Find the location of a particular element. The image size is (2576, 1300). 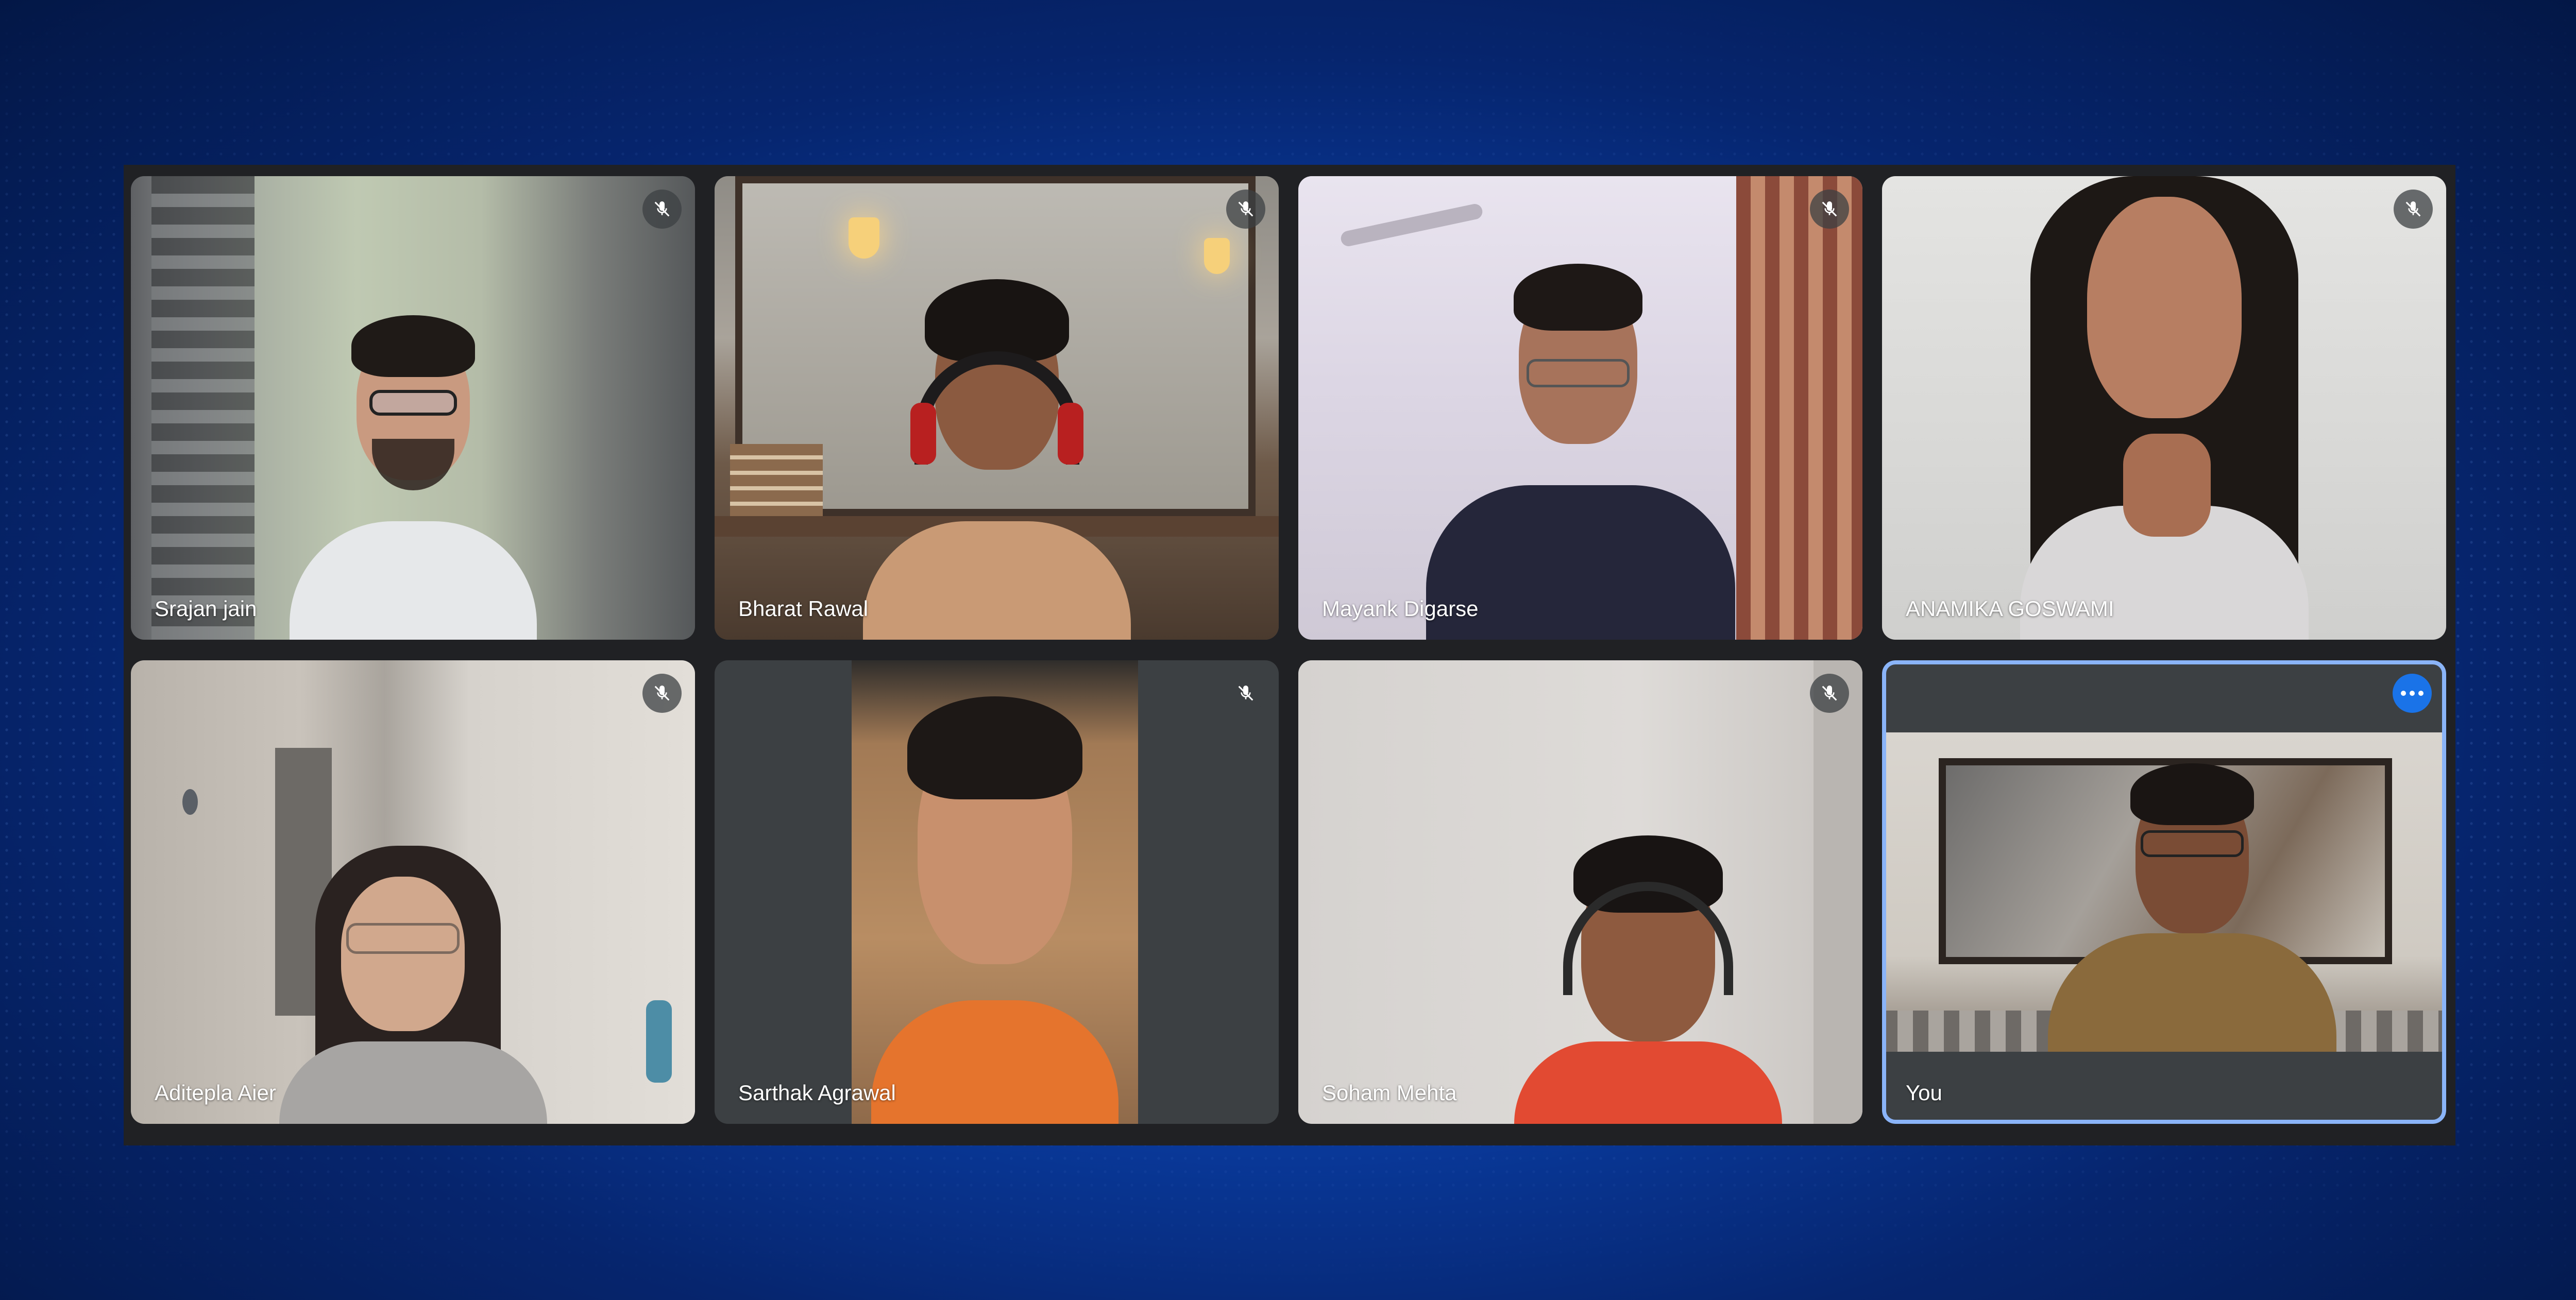

participant-name: Sarthak Agrawal is located at coordinates (817, 1093).